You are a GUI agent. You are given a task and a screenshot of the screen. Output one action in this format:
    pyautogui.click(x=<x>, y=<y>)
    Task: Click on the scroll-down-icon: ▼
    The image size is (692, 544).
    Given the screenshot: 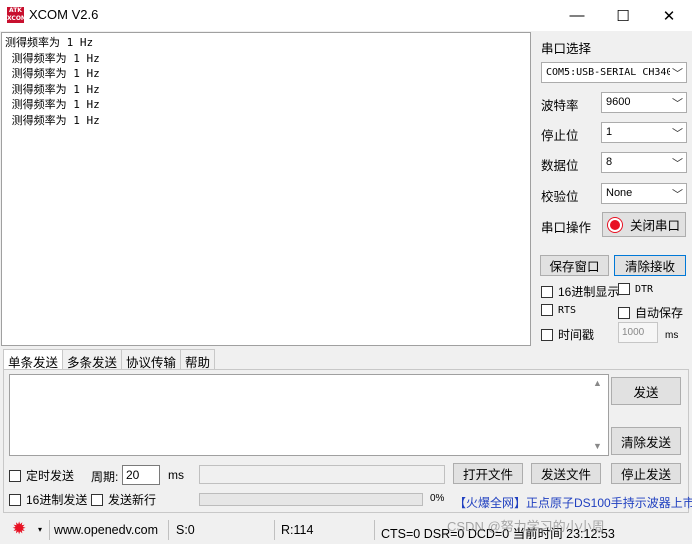 What is the action you would take?
    pyautogui.click(x=597, y=446)
    